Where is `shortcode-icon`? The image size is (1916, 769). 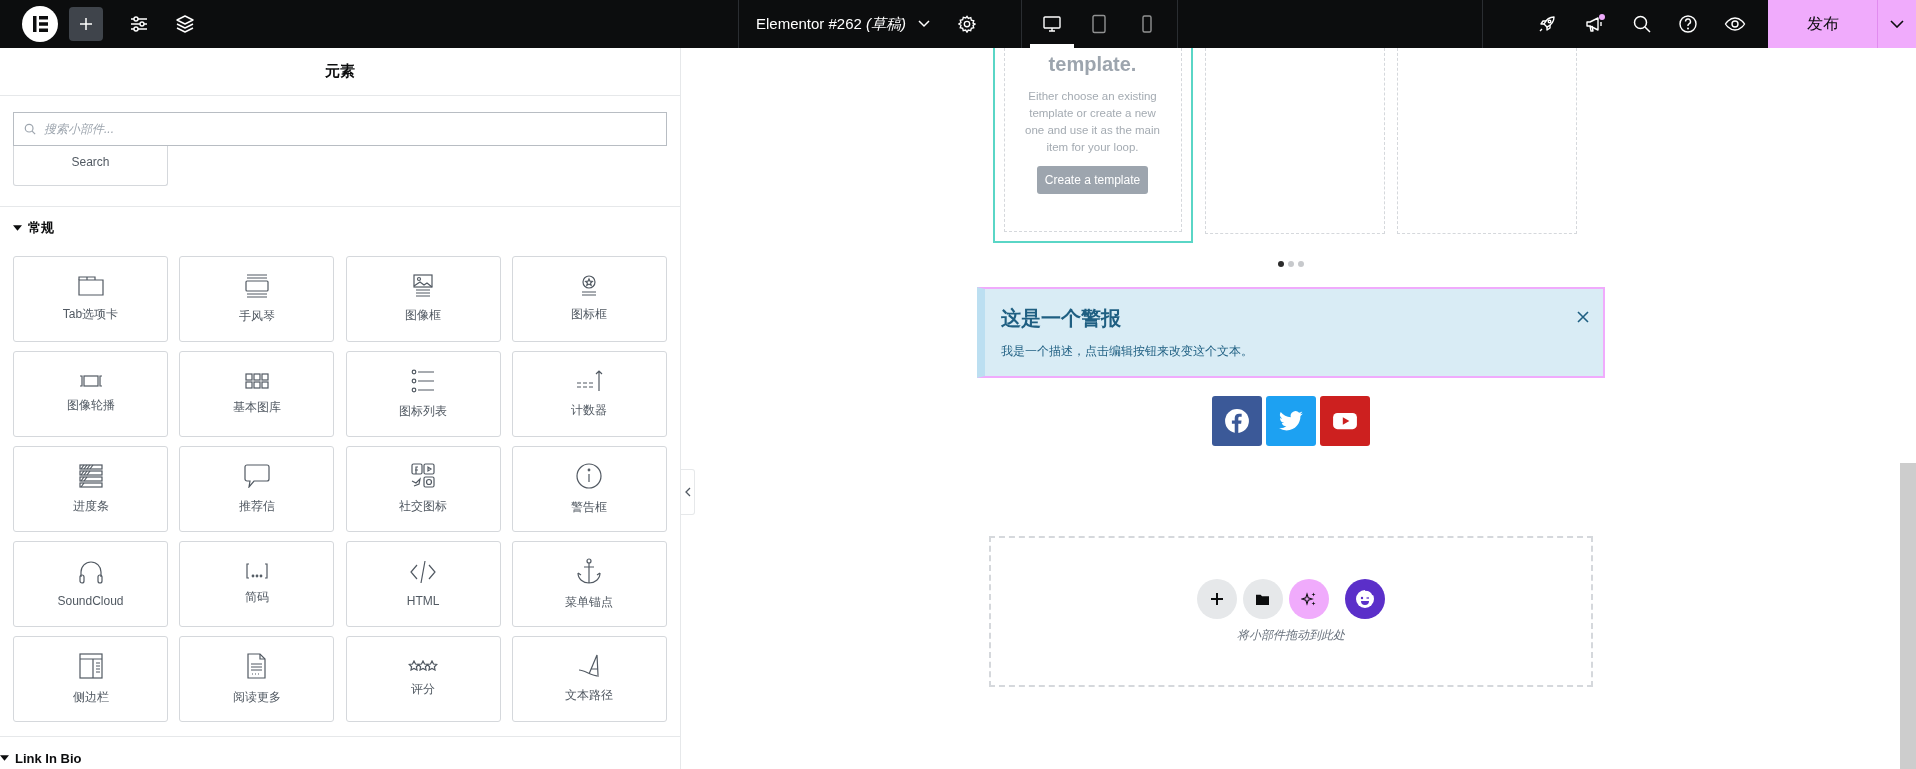
shortcode-icon is located at coordinates (256, 570).